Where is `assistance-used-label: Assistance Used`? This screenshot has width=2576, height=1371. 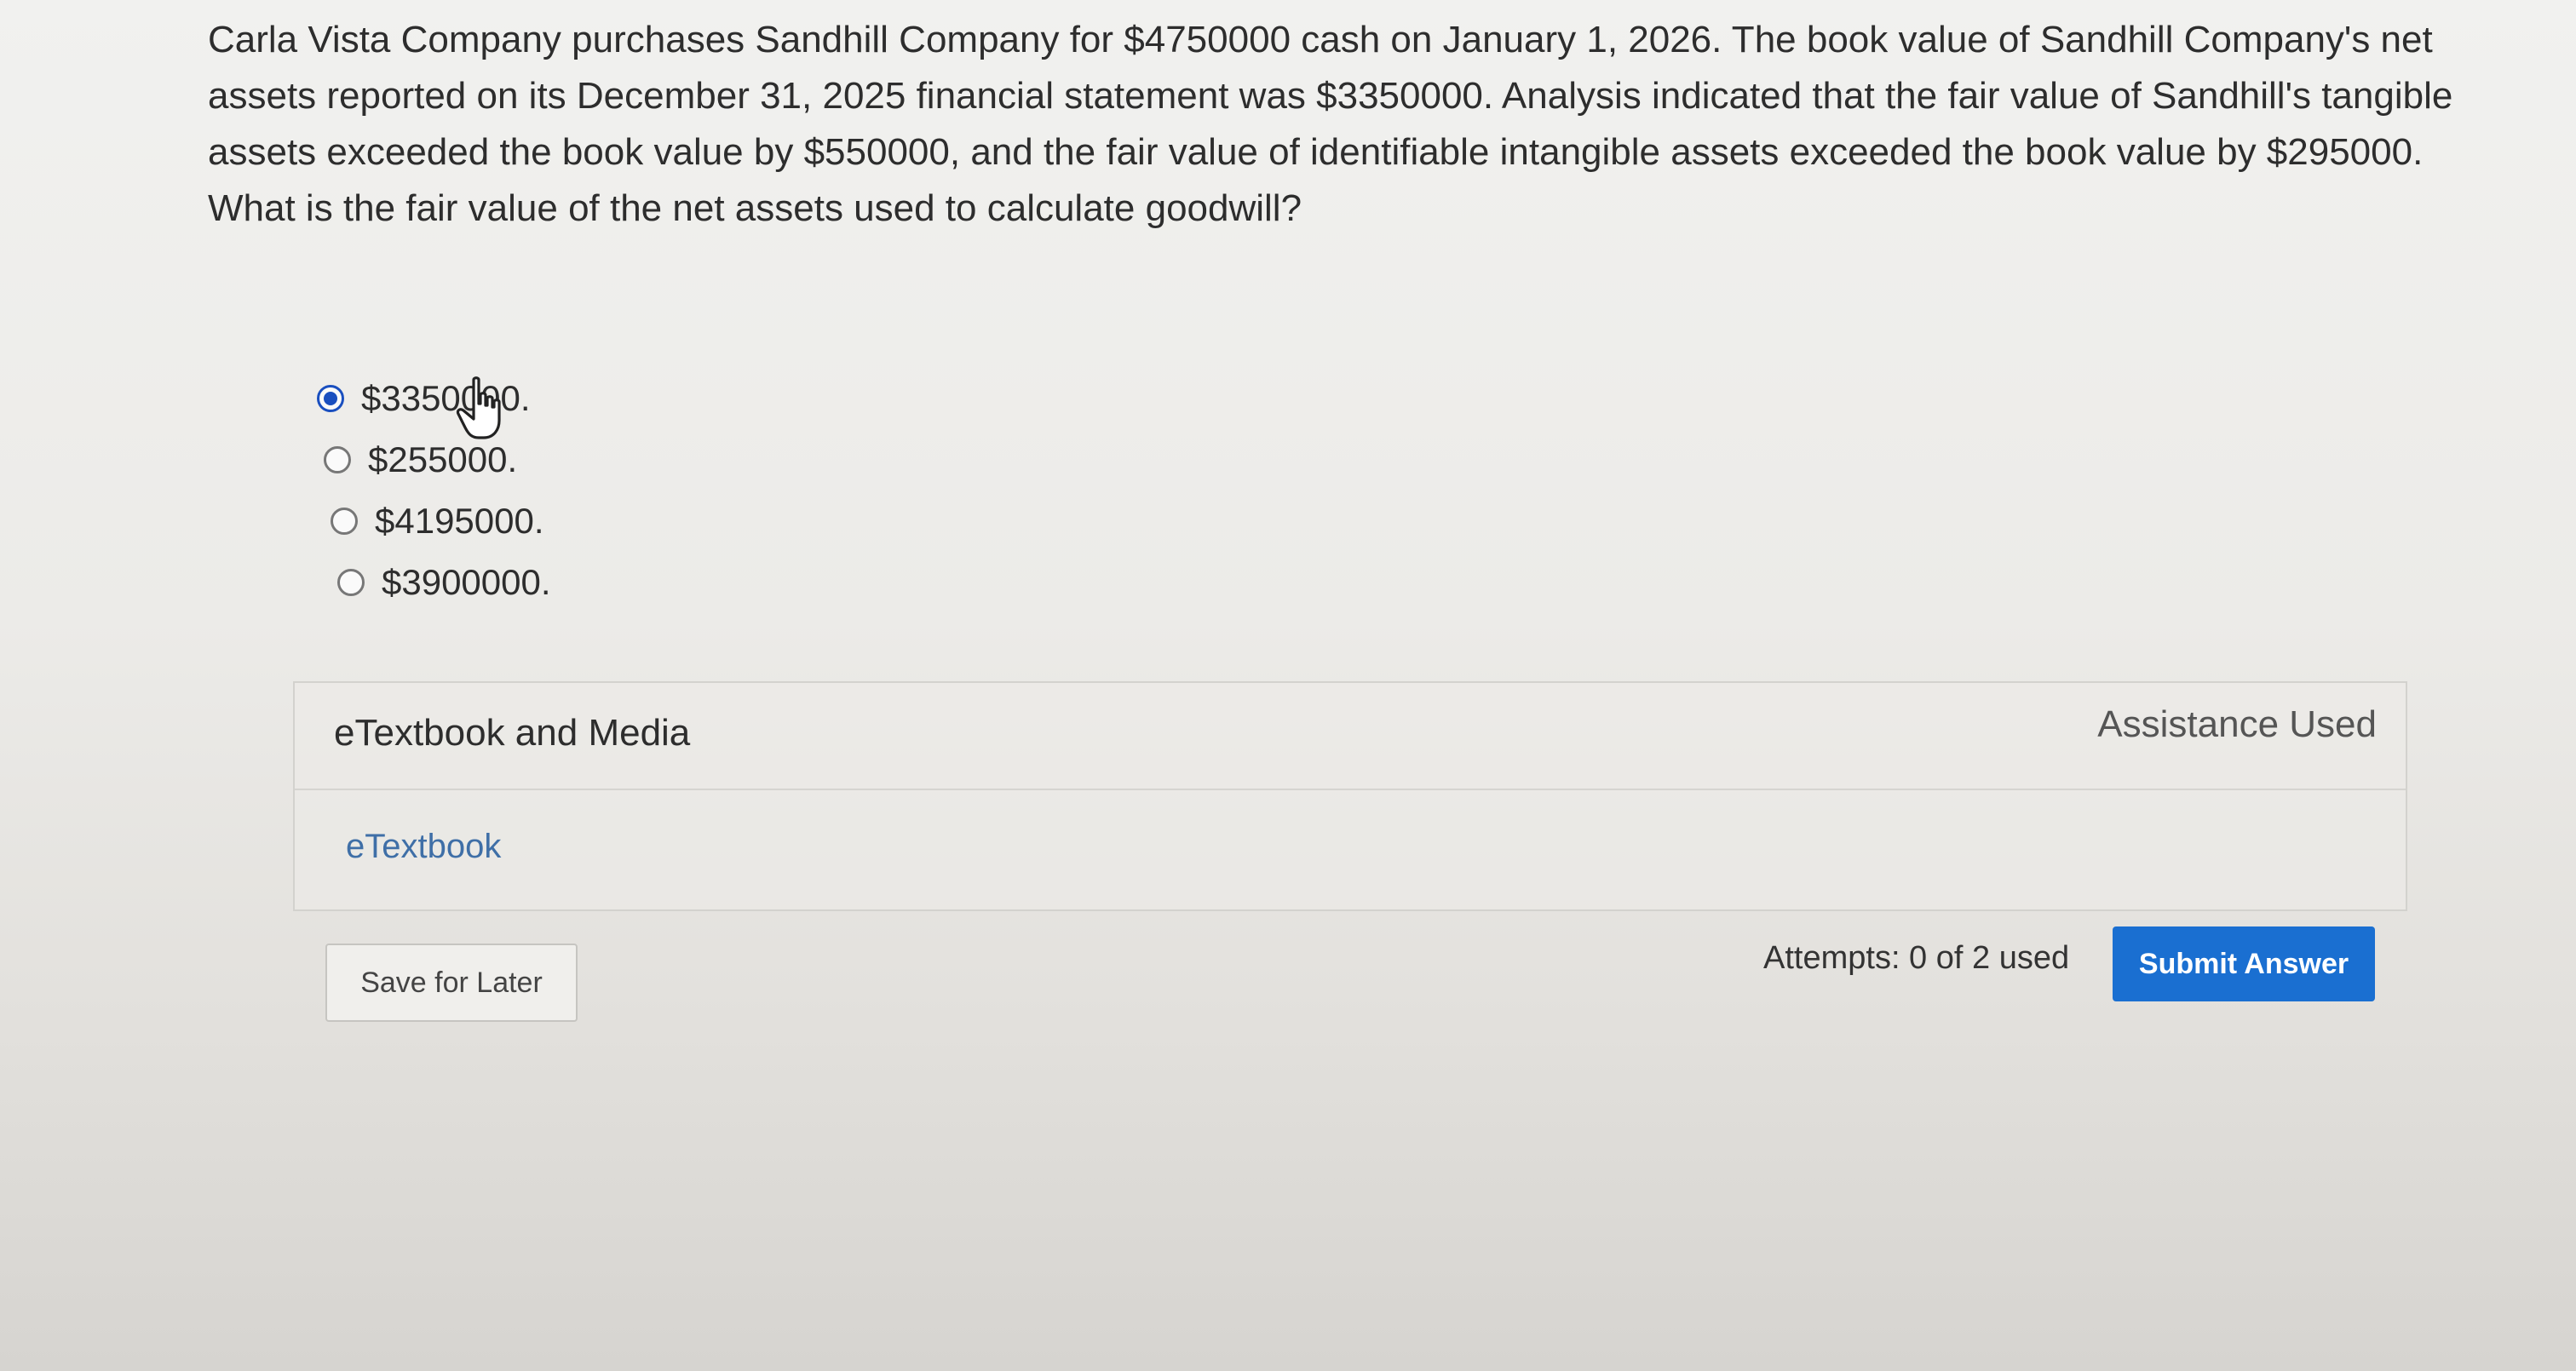
assistance-used-label: Assistance Used is located at coordinates (2237, 724).